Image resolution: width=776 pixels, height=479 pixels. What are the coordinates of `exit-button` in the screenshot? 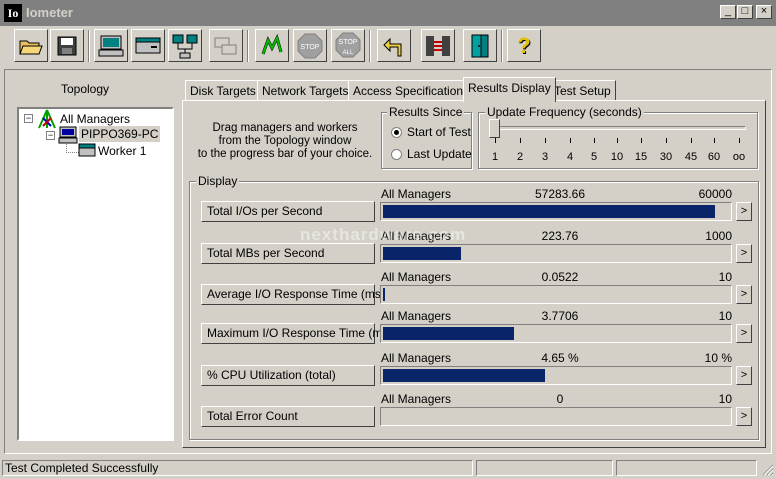 It's located at (480, 45).